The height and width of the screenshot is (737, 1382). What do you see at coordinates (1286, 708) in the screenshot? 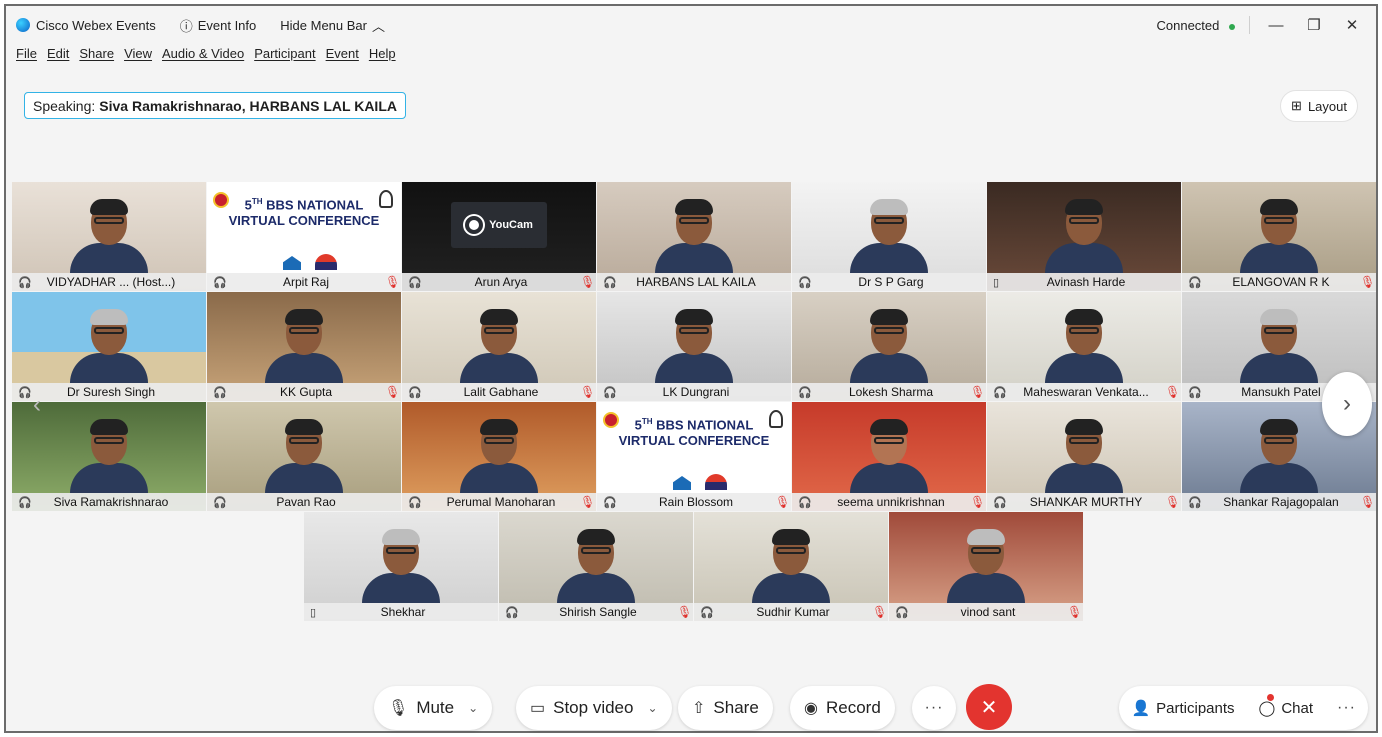
I see `chat-button: ◯ Chat` at bounding box center [1286, 708].